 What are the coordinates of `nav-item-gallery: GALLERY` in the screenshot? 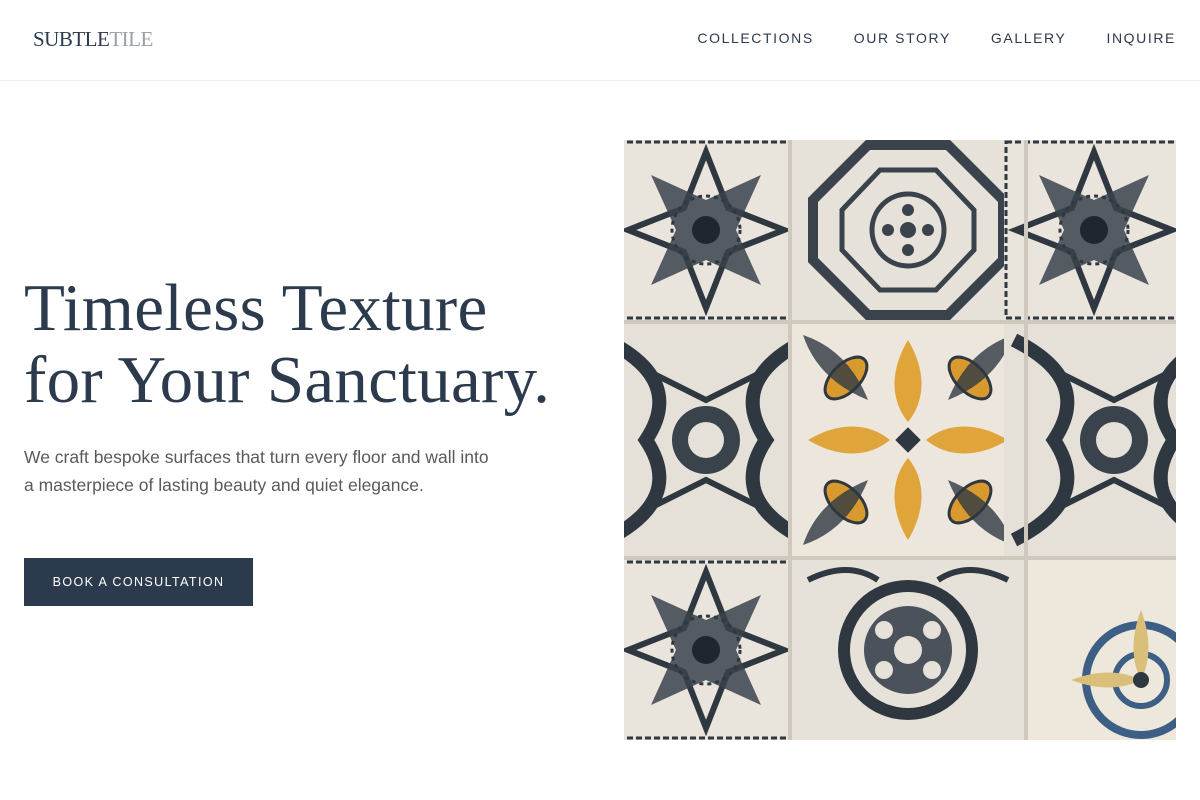 It's located at (1029, 38).